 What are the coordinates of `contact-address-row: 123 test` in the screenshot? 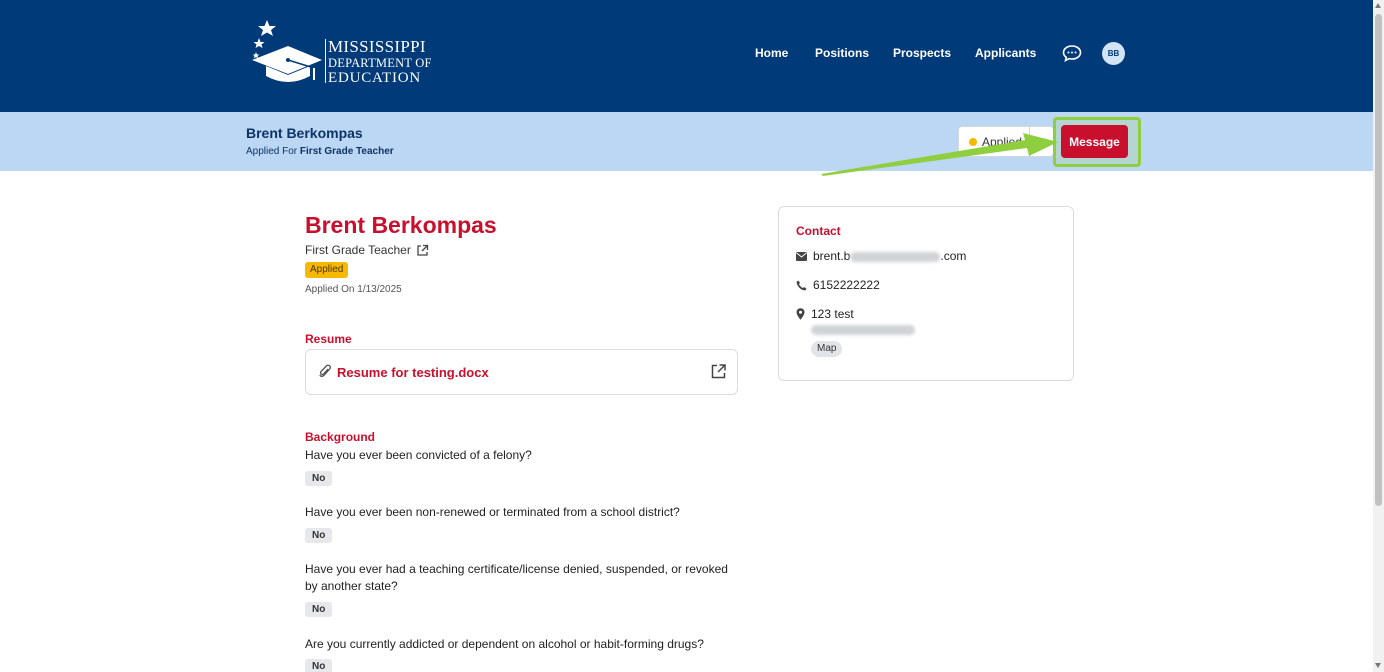 It's located at (825, 314).